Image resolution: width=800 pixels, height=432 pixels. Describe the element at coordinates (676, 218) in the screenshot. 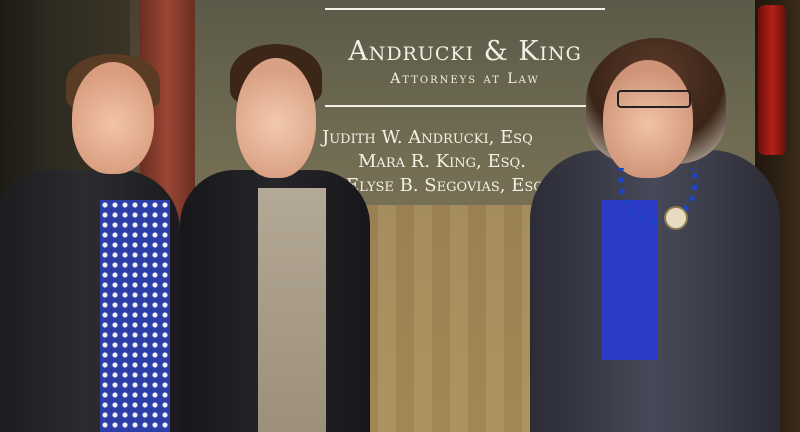

I see `brooch-icon` at that location.